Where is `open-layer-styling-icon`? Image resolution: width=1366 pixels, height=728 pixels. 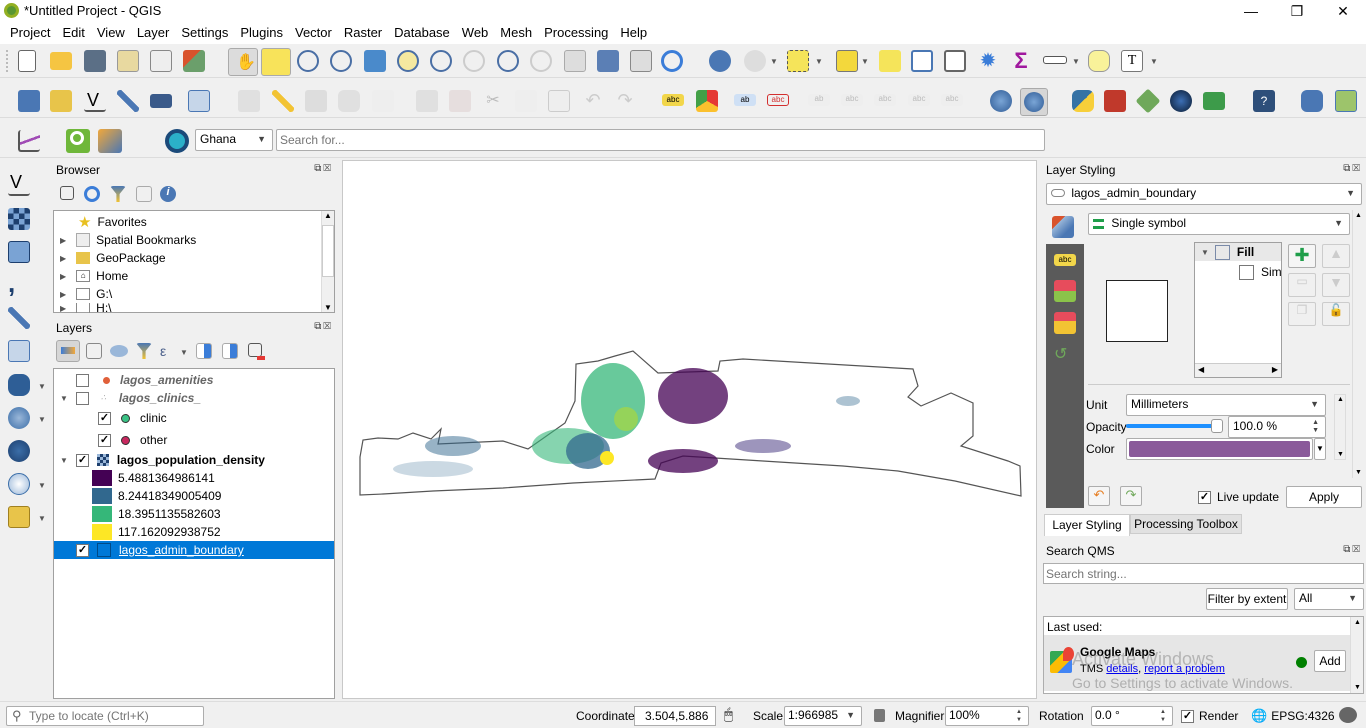 open-layer-styling-icon is located at coordinates (68, 351).